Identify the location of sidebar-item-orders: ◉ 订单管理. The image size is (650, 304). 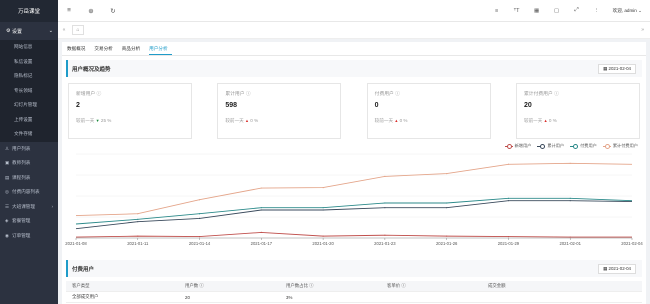
(29, 236).